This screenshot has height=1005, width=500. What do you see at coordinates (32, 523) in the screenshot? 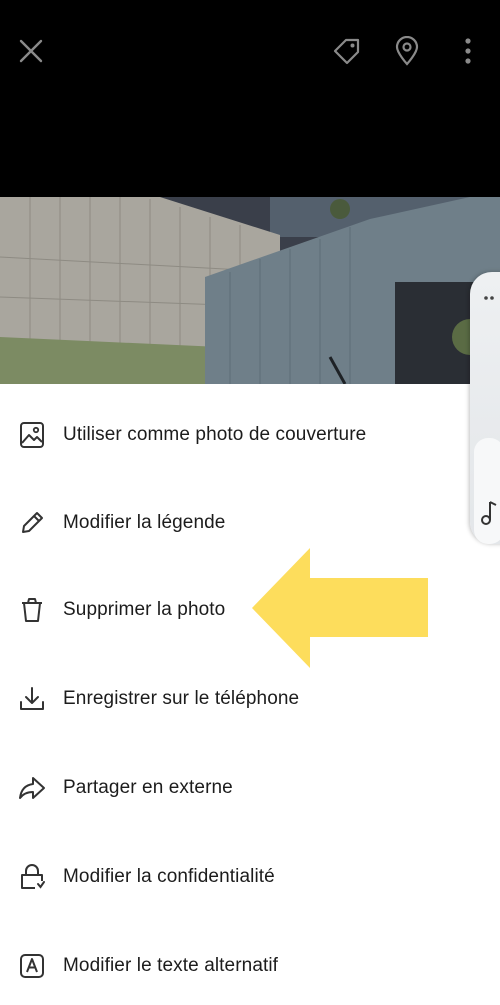
I see `pencil-icon` at bounding box center [32, 523].